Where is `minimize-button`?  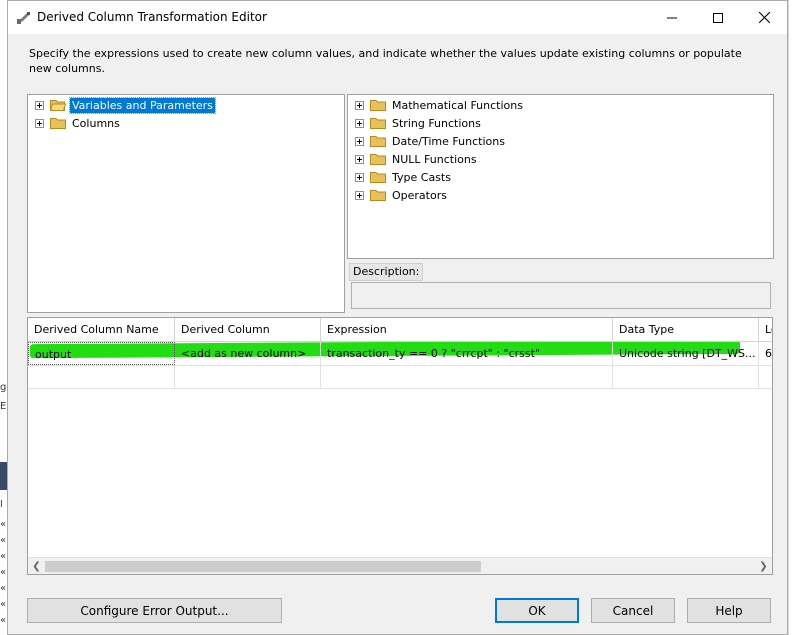
minimize-button is located at coordinates (672, 17).